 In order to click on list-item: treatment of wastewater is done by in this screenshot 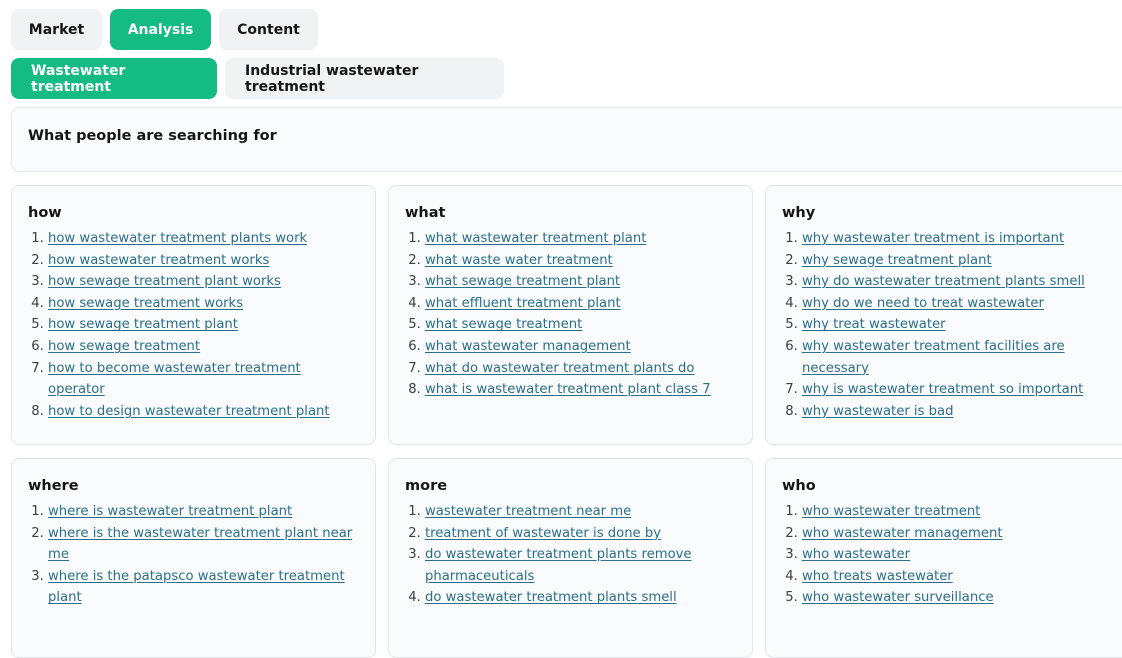, I will do `click(580, 534)`.